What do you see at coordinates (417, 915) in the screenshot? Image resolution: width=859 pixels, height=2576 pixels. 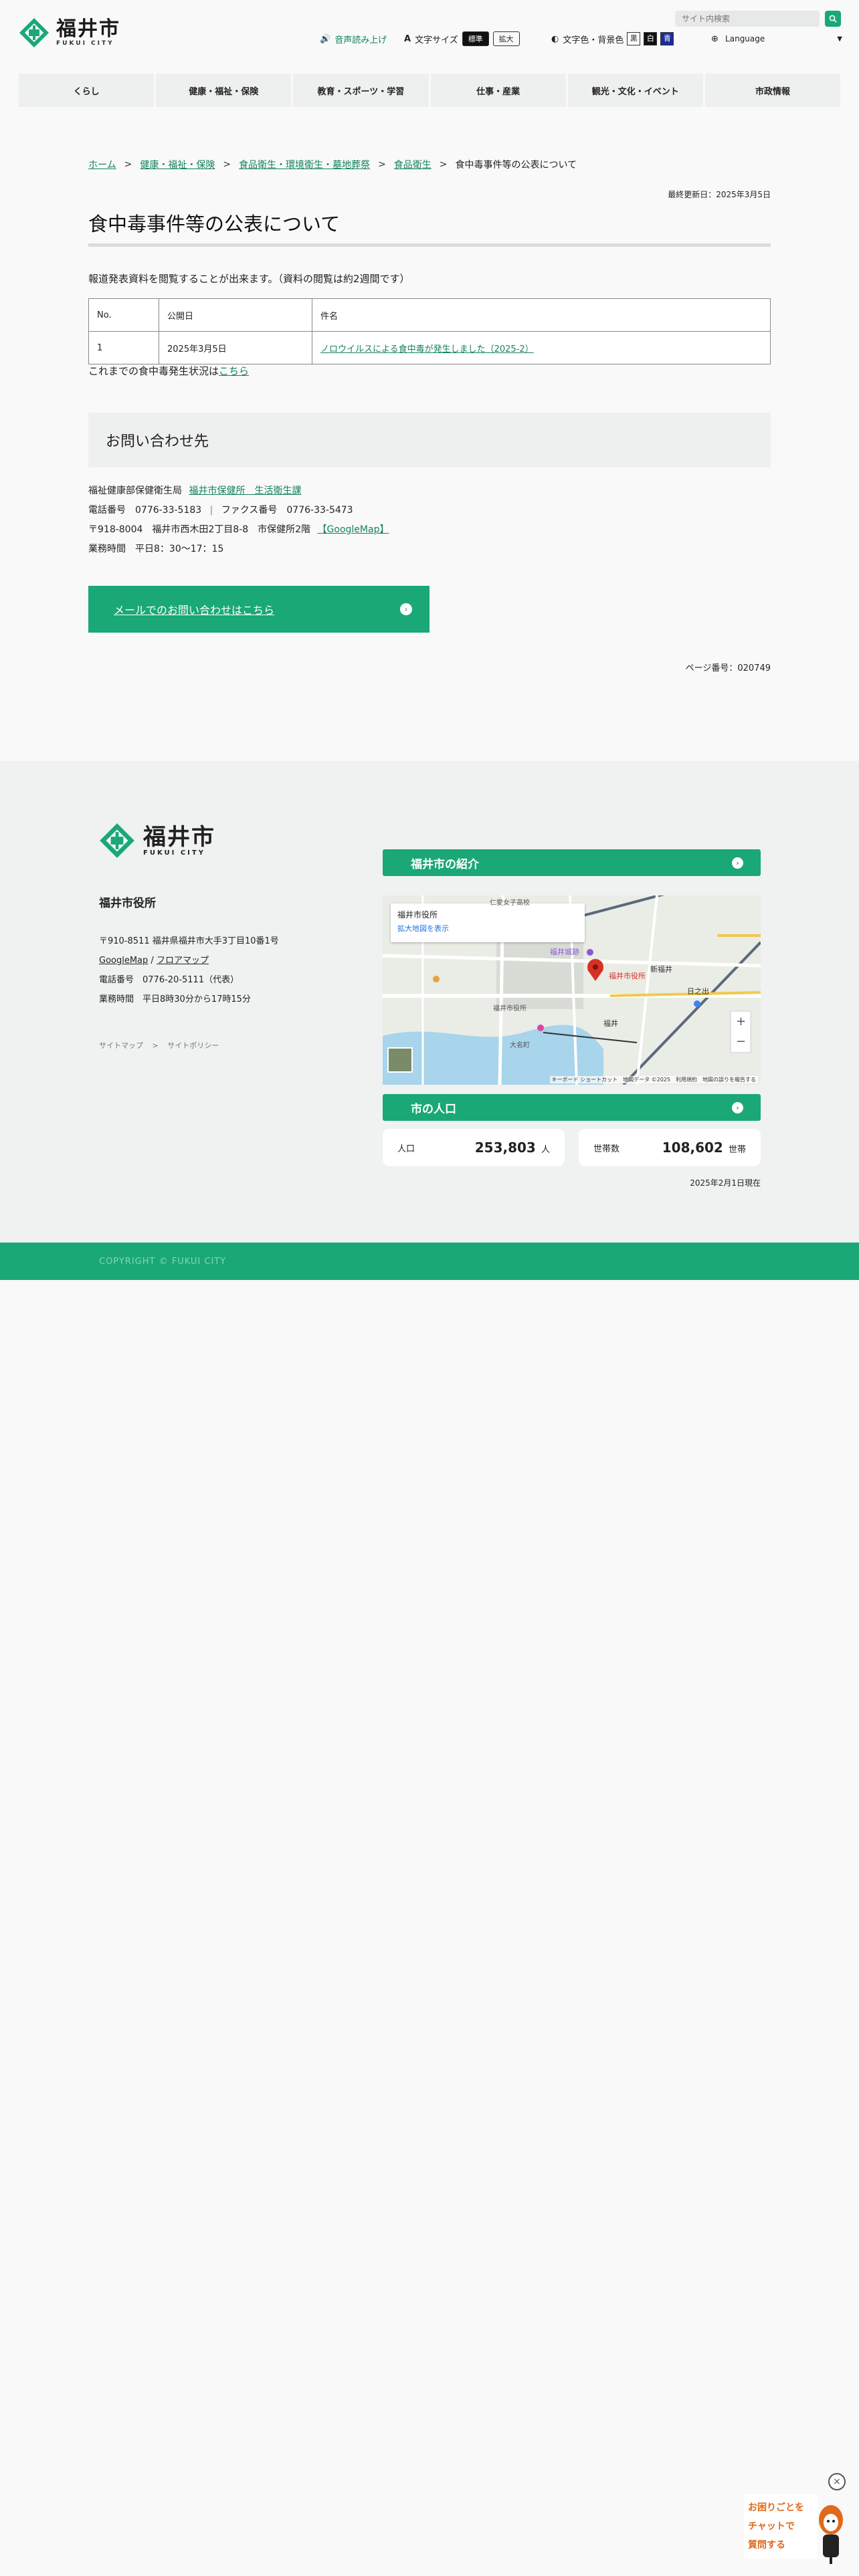 I see `map-card-title: 福井市役所` at bounding box center [417, 915].